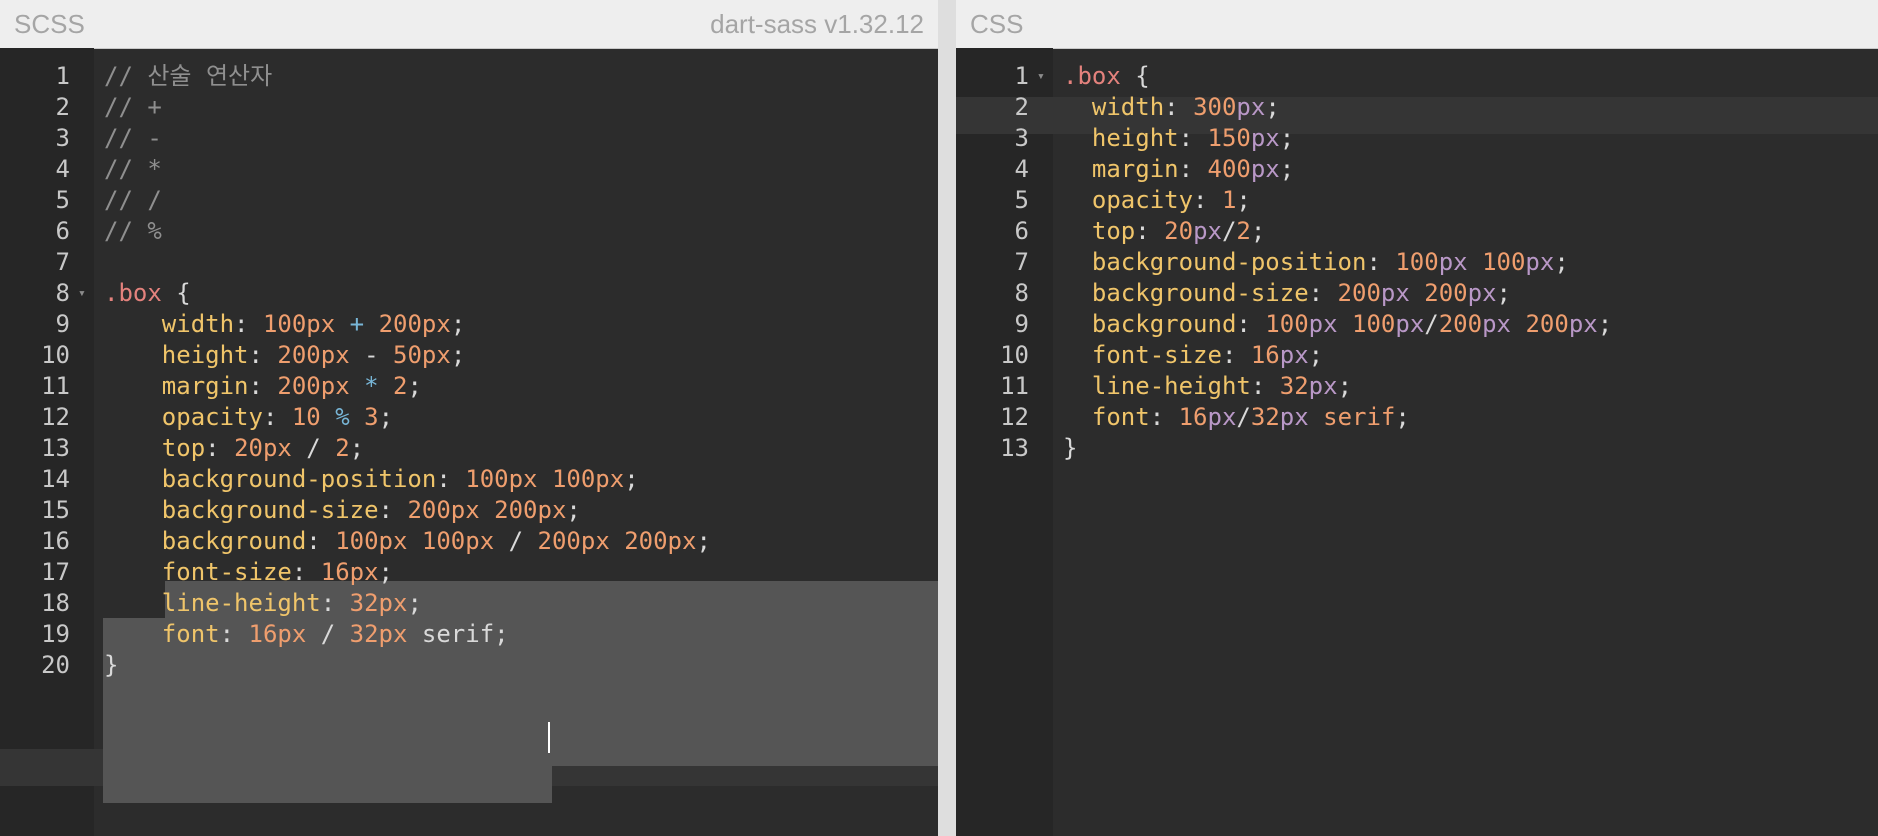  What do you see at coordinates (371, 386) in the screenshot?
I see `code-token: *` at bounding box center [371, 386].